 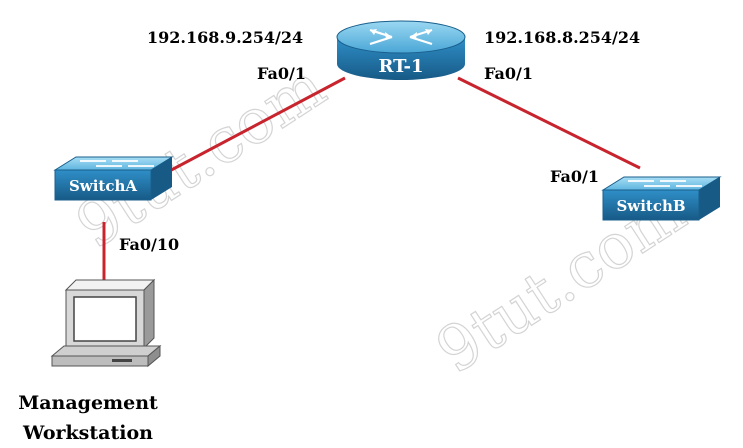 I want to click on router-icon: RT-1, so click(x=401, y=50).